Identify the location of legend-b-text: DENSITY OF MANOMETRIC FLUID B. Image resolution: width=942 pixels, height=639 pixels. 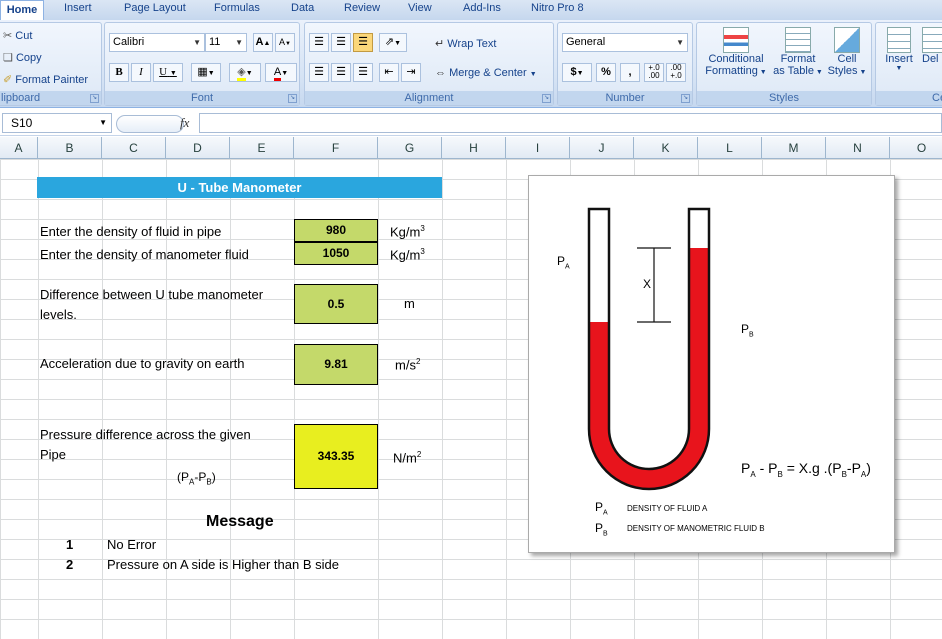
(696, 528).